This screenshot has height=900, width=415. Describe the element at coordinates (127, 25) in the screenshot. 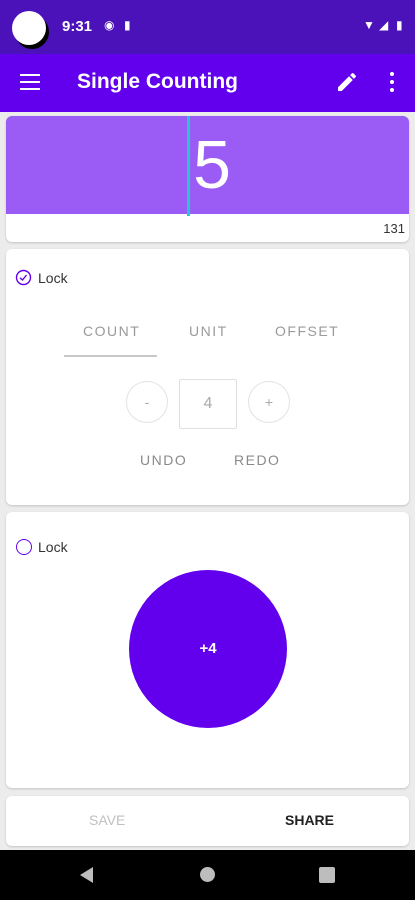

I see `sd-card-icon: ▮` at that location.